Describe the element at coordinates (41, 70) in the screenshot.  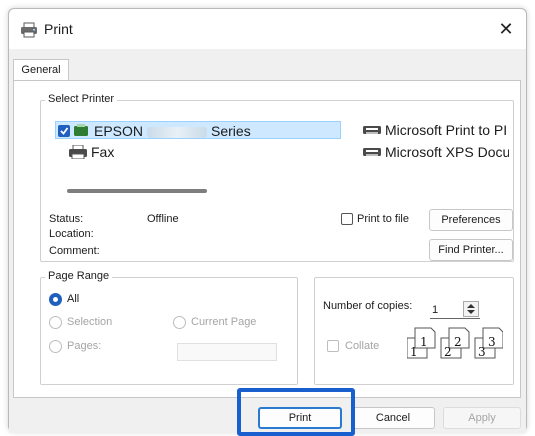
I see `tab-general: General` at that location.